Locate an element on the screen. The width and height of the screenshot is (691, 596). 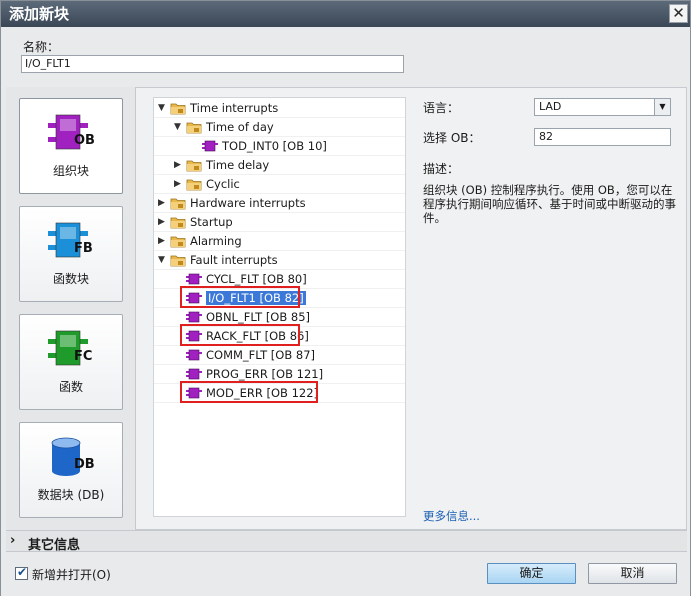
tree-item: ▶ Hardware interrupts is located at coordinates (279, 203).